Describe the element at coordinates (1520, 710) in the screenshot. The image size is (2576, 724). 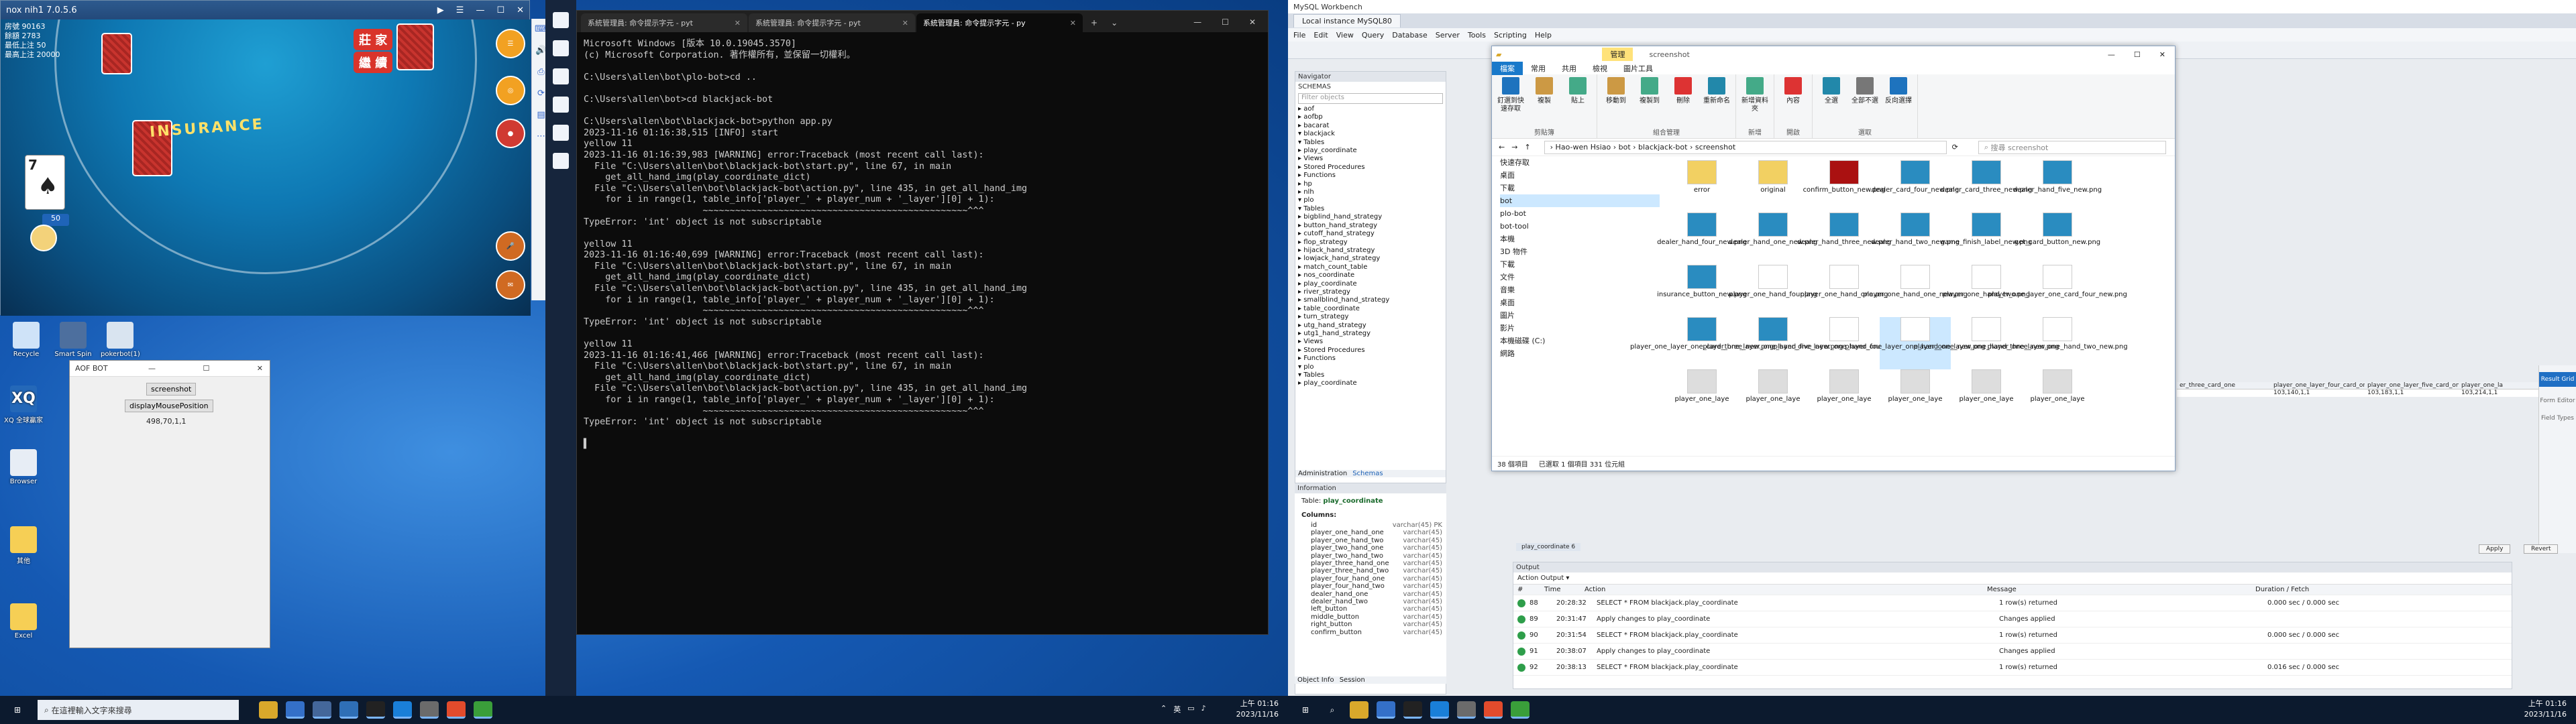
I see `line-icon` at that location.